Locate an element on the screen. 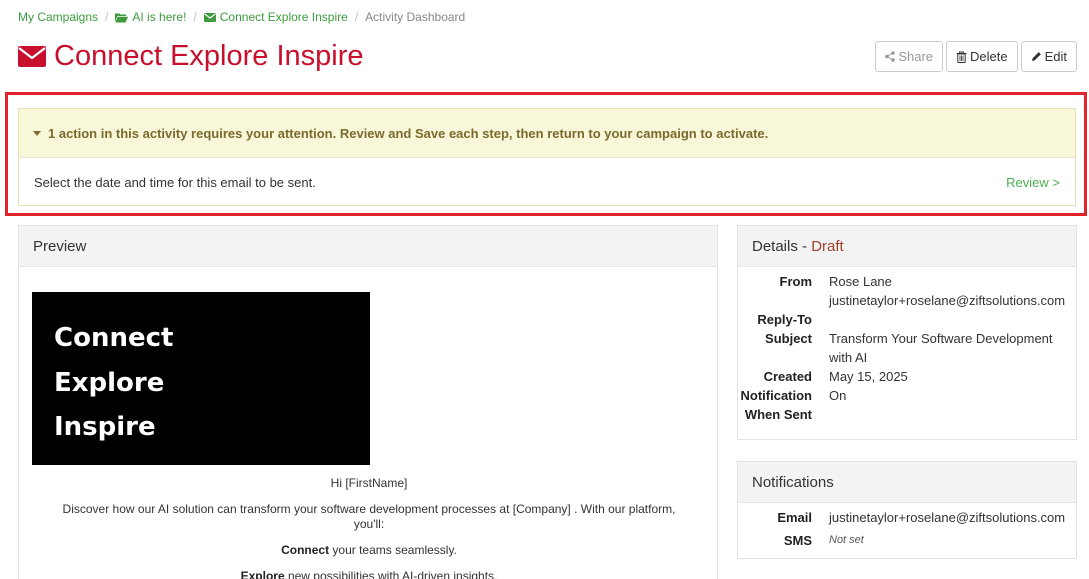 Image resolution: width=1089 pixels, height=579 pixels. breadcrumb-activity-dashboard: Activity Dashboard is located at coordinates (415, 17).